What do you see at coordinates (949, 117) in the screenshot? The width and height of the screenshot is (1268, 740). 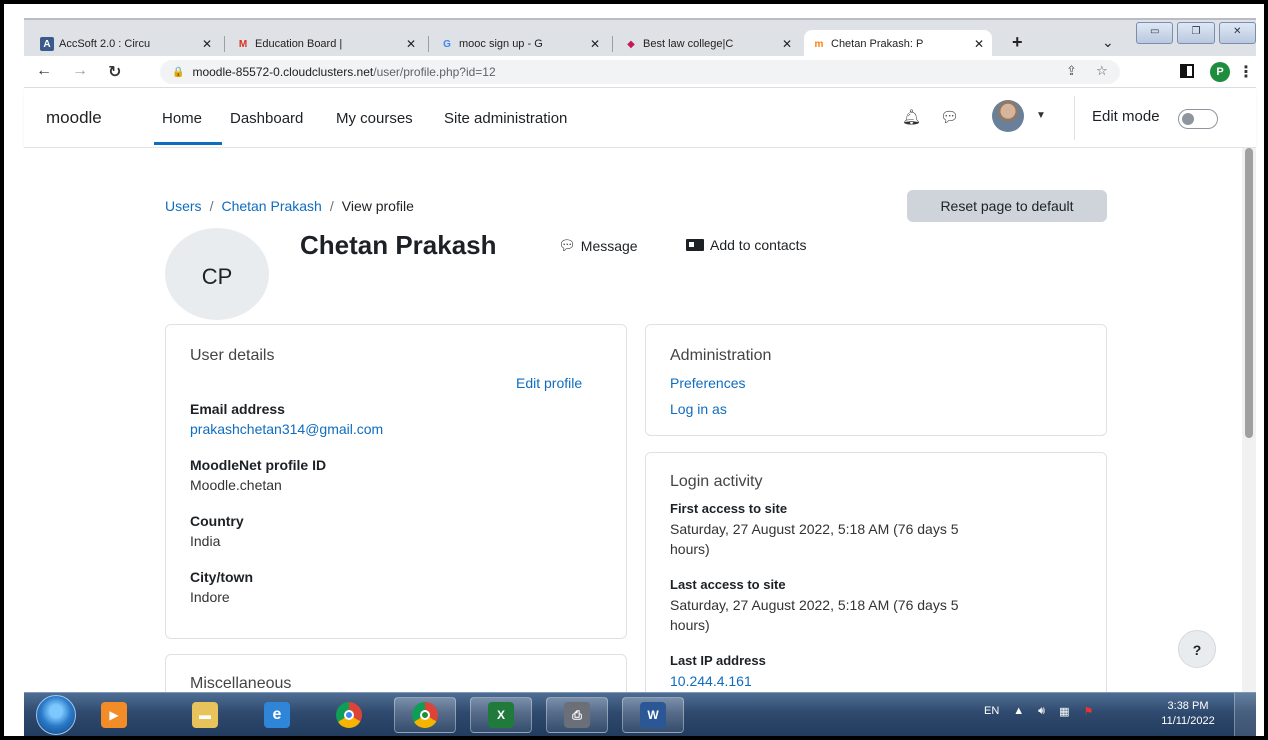 I see `messages-chat-icon: 💬︎` at bounding box center [949, 117].